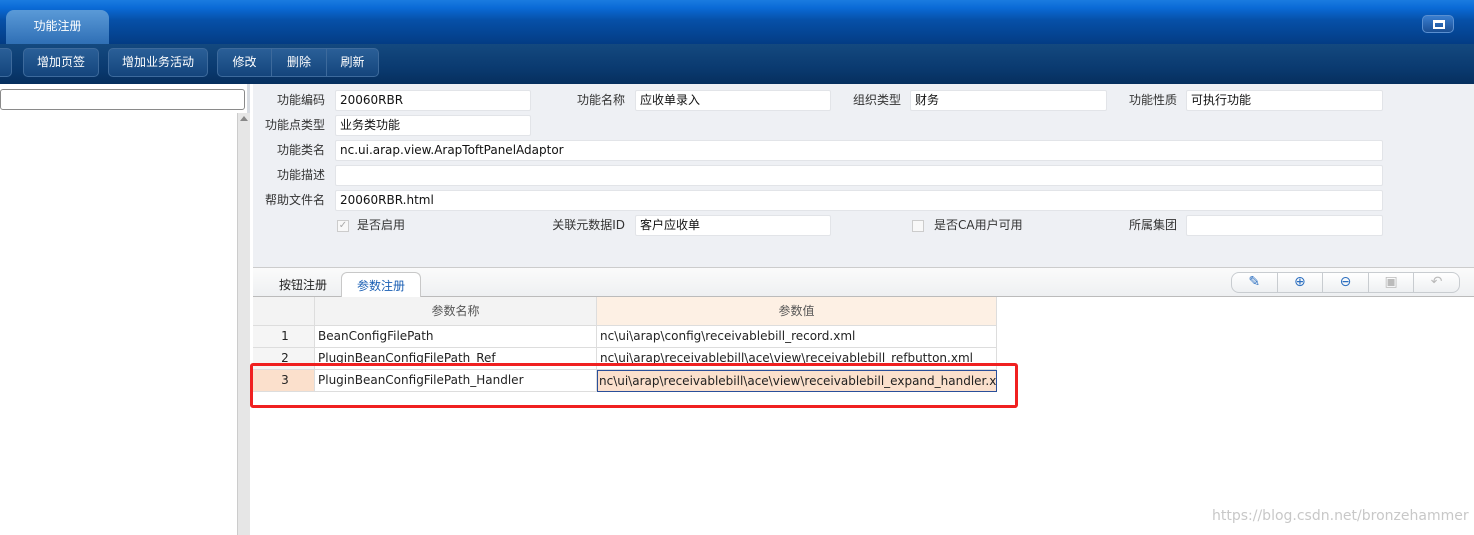 This screenshot has width=1474, height=535. What do you see at coordinates (61, 62) in the screenshot?
I see `add-tab-button: 增加页签` at bounding box center [61, 62].